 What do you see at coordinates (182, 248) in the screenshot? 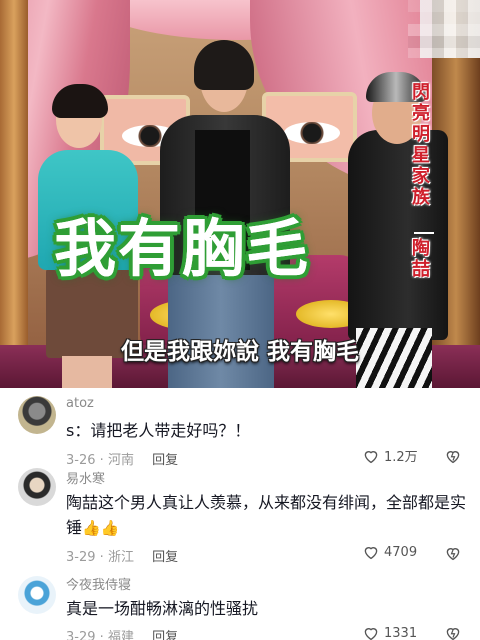
I see `big-caption: 我有胸毛` at bounding box center [182, 248].